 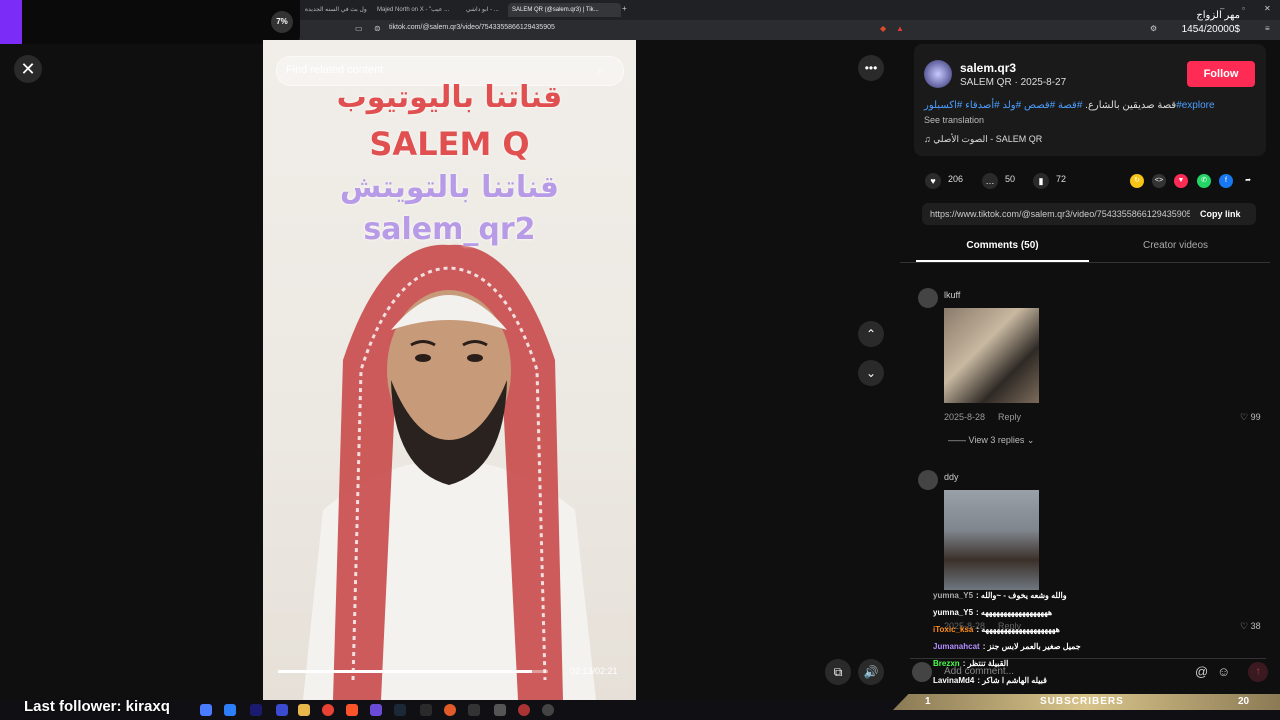 What do you see at coordinates (449, 229) in the screenshot?
I see `video-text-line-4: salem_qr2` at bounding box center [449, 229].